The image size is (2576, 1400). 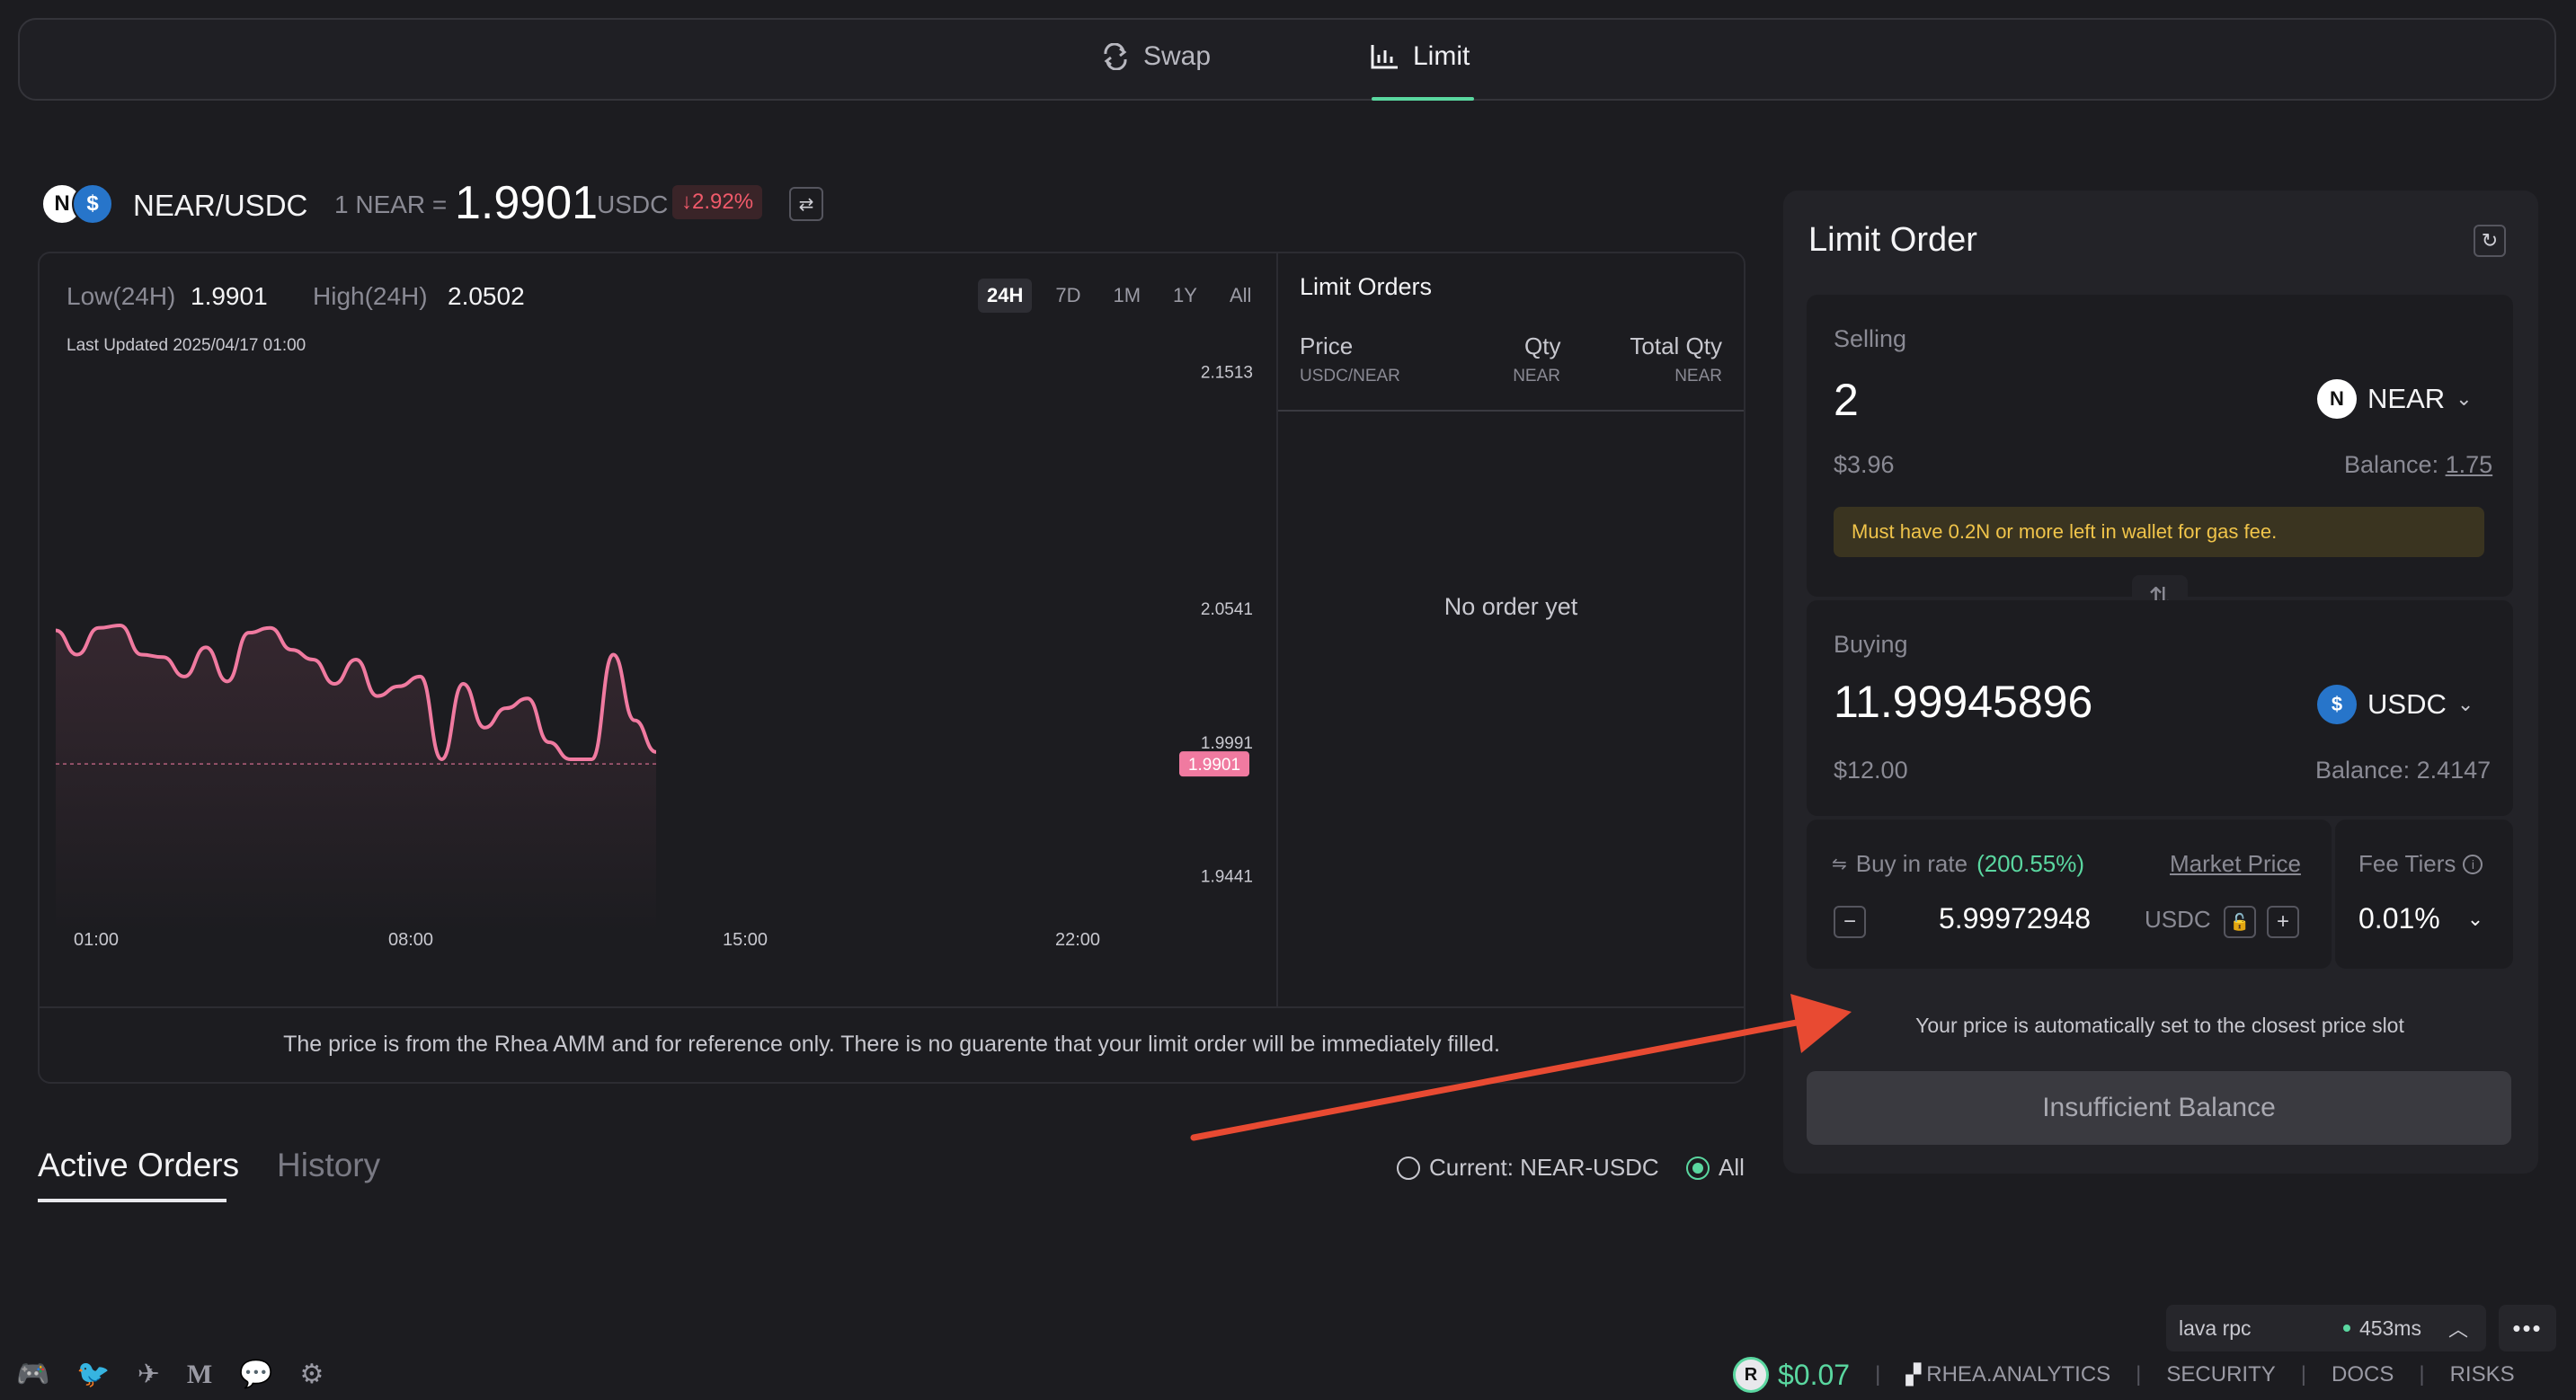 What do you see at coordinates (32, 1374) in the screenshot?
I see `discord-icon: 🎮` at bounding box center [32, 1374].